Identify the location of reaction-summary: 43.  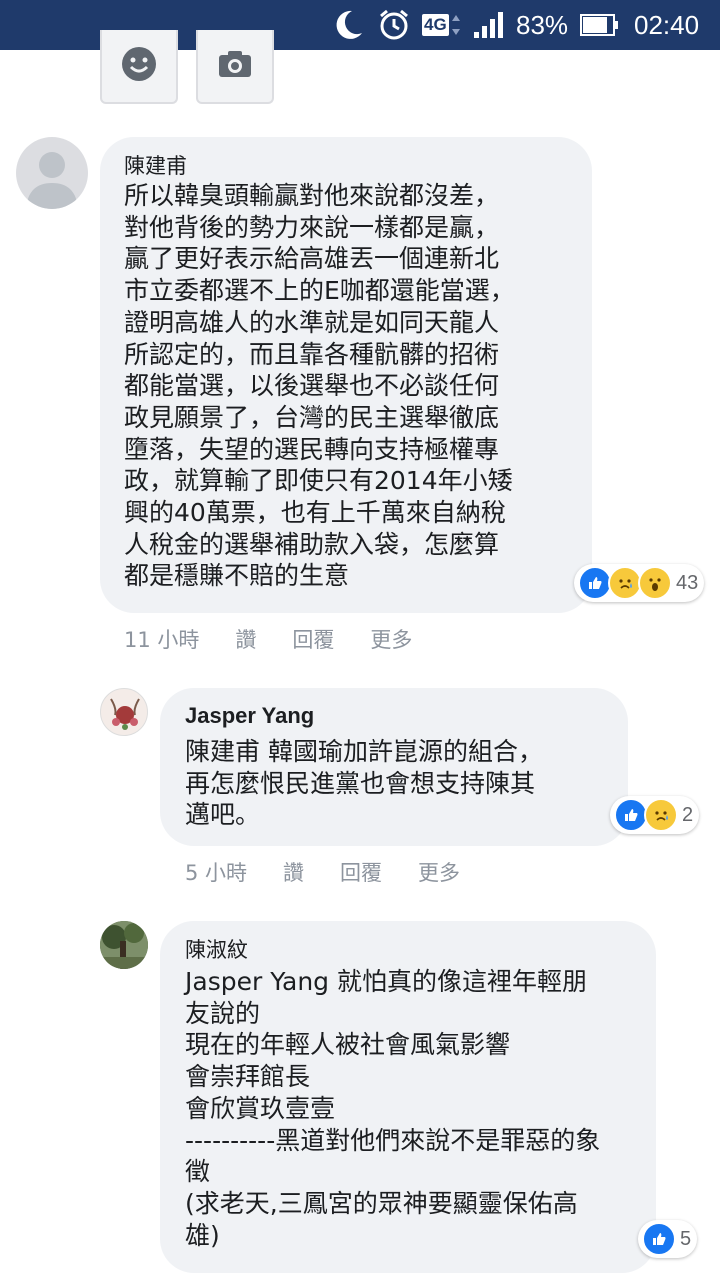
(639, 583).